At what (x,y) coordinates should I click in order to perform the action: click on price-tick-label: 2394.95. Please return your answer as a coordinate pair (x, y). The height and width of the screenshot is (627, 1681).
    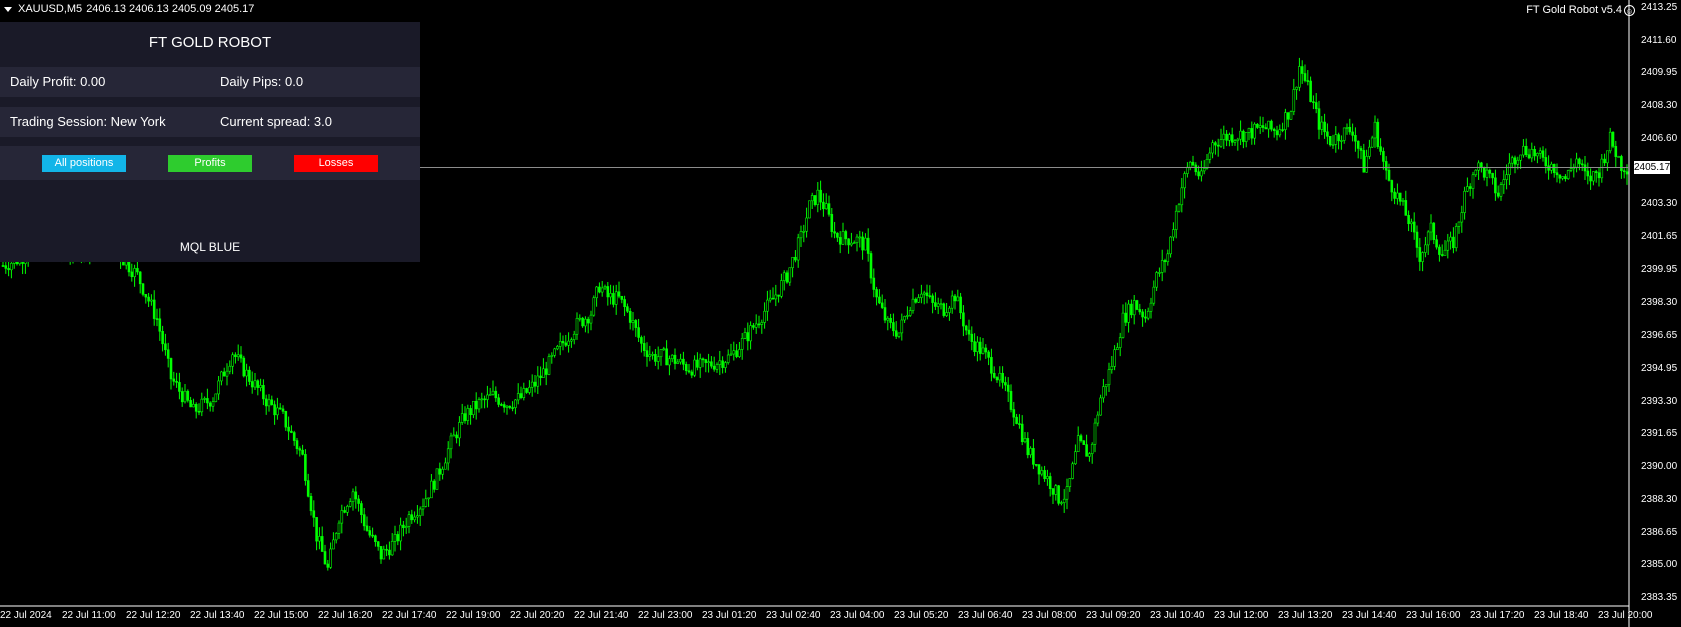
    Looking at the image, I should click on (1659, 369).